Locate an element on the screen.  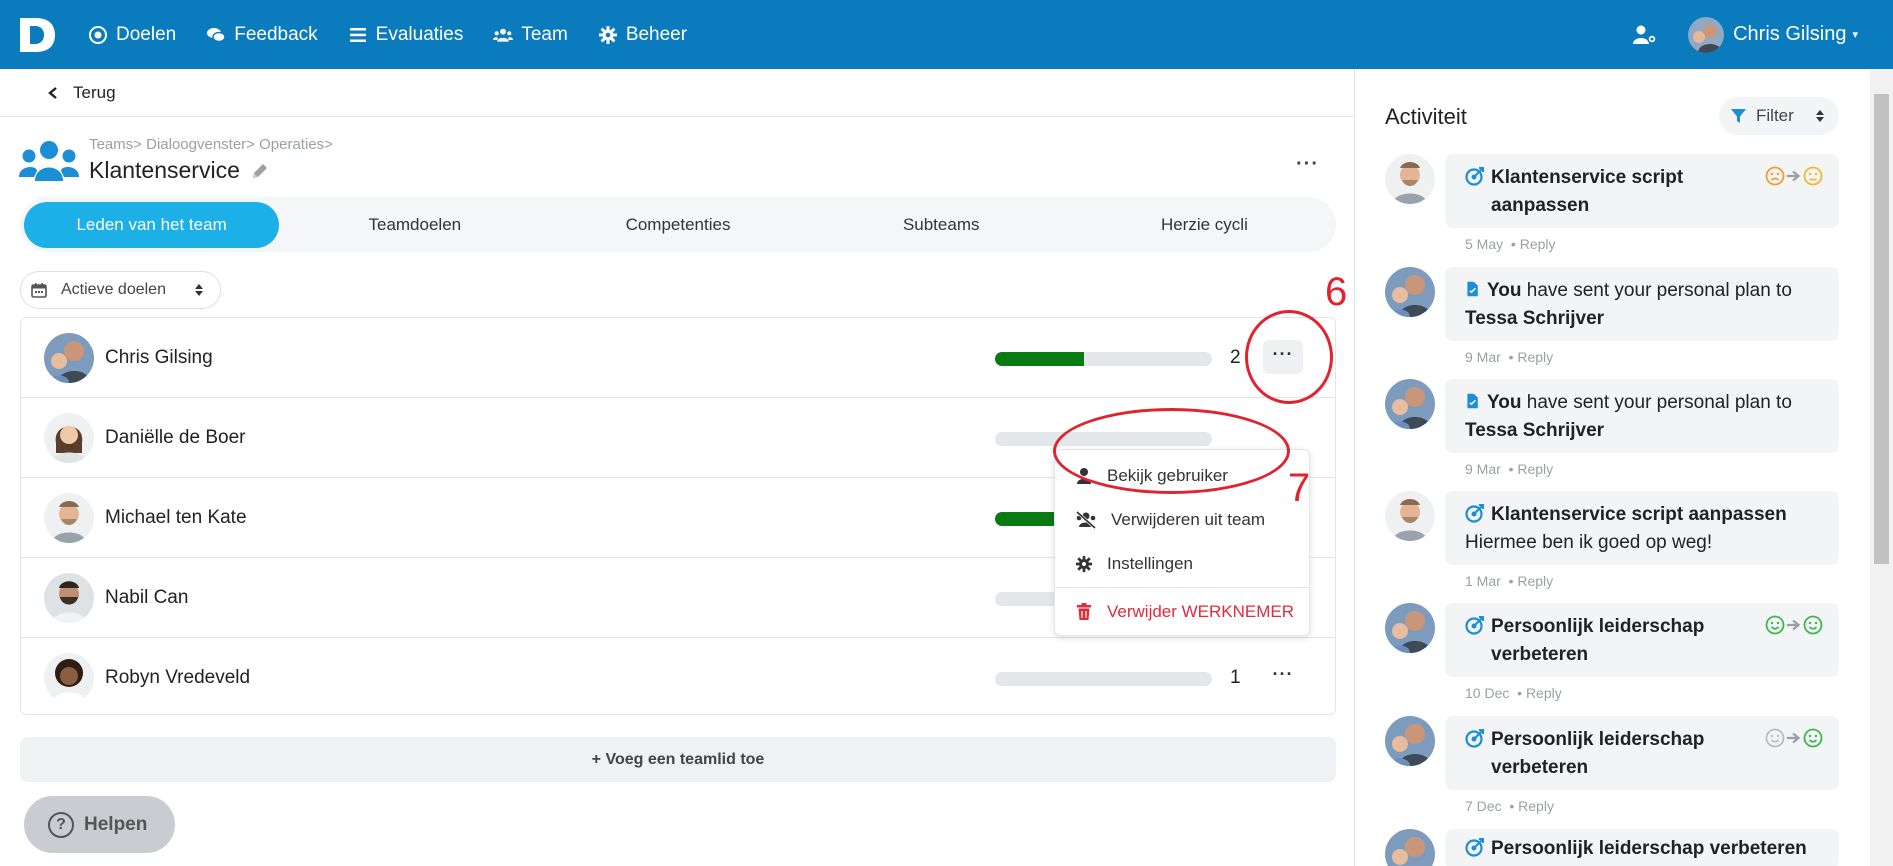
activity-bubble: Klantenservice script aanpassen is located at coordinates (1642, 191).